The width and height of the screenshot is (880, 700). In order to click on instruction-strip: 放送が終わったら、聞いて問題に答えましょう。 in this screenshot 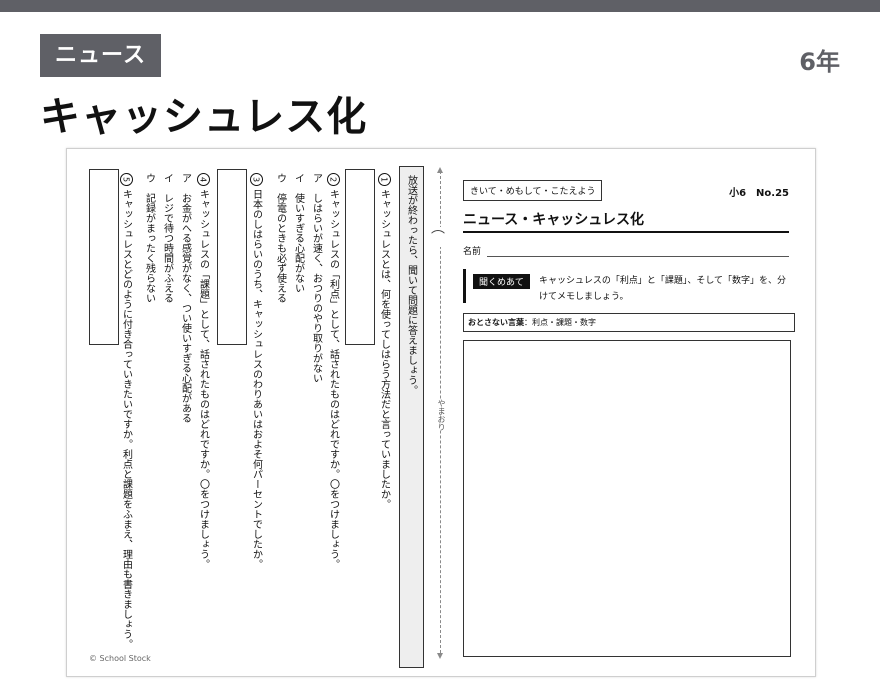, I will do `click(411, 417)`.